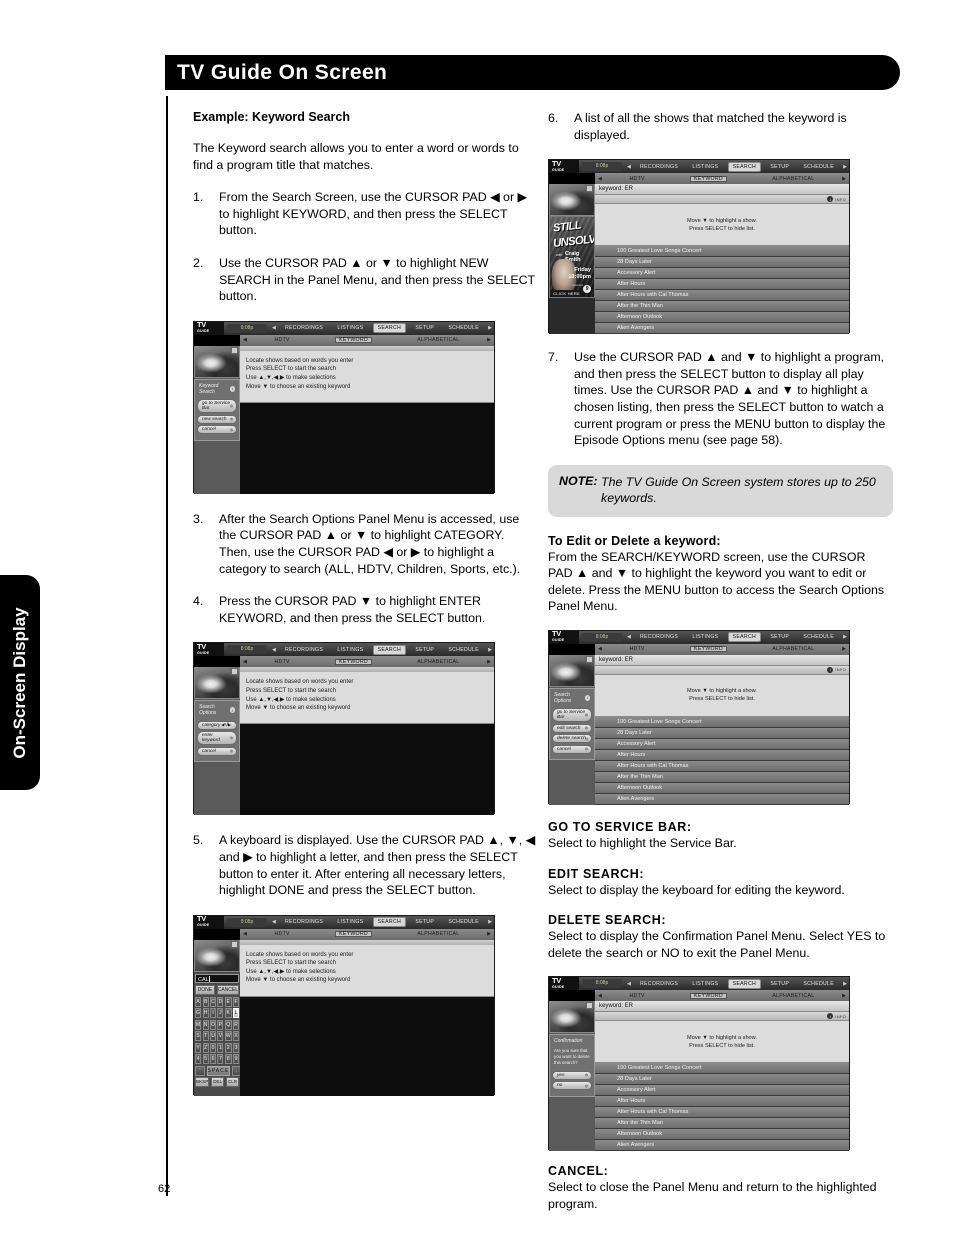 The height and width of the screenshot is (1235, 954). What do you see at coordinates (213, 1024) in the screenshot?
I see `keyboard-key-o: O` at bounding box center [213, 1024].